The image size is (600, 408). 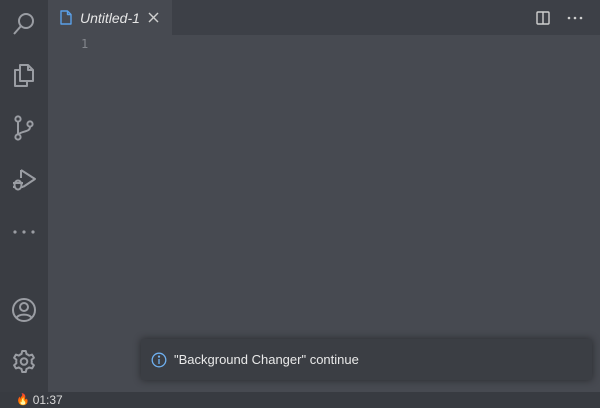 I want to click on split-editor-icon, so click(x=543, y=18).